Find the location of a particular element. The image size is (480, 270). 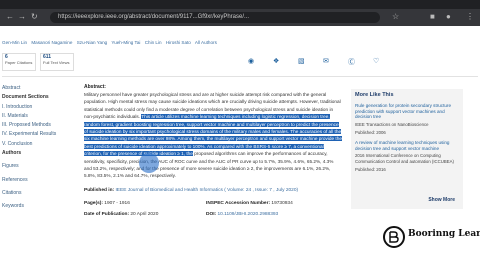

related-article-year: Published: 2006 is located at coordinates (370, 132).